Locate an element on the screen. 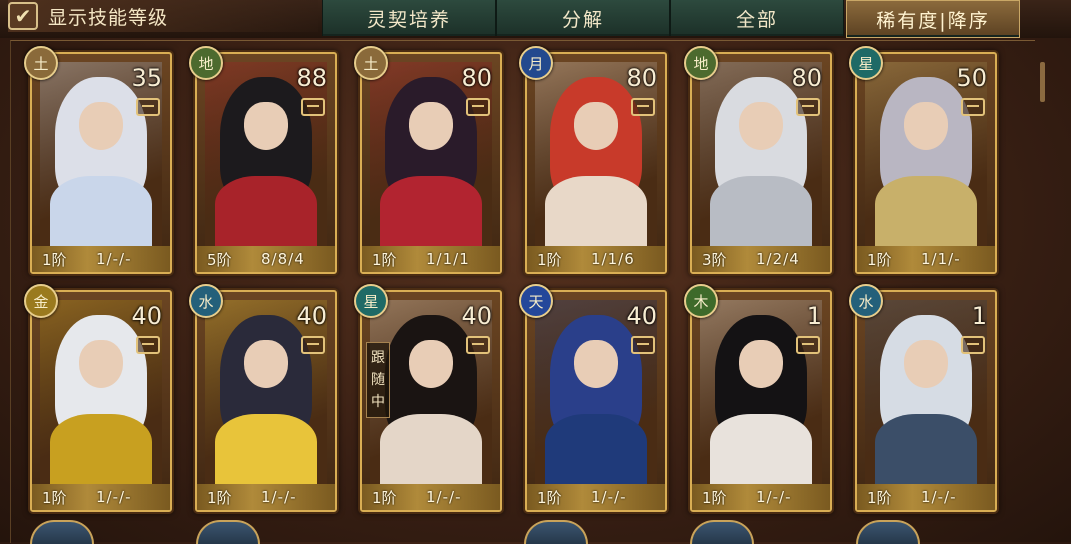 This screenshot has height=544, width=1071. element-badge-icon: 星 is located at coordinates (866, 63).